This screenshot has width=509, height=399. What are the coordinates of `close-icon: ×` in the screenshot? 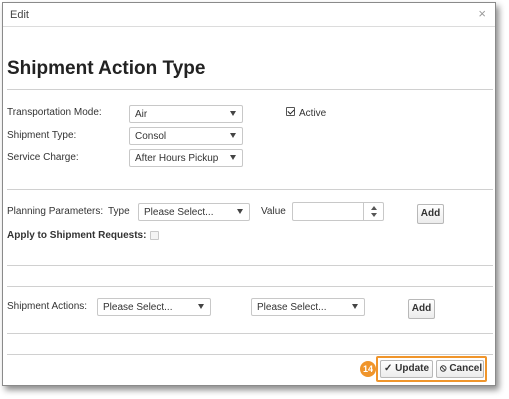 It's located at (482, 14).